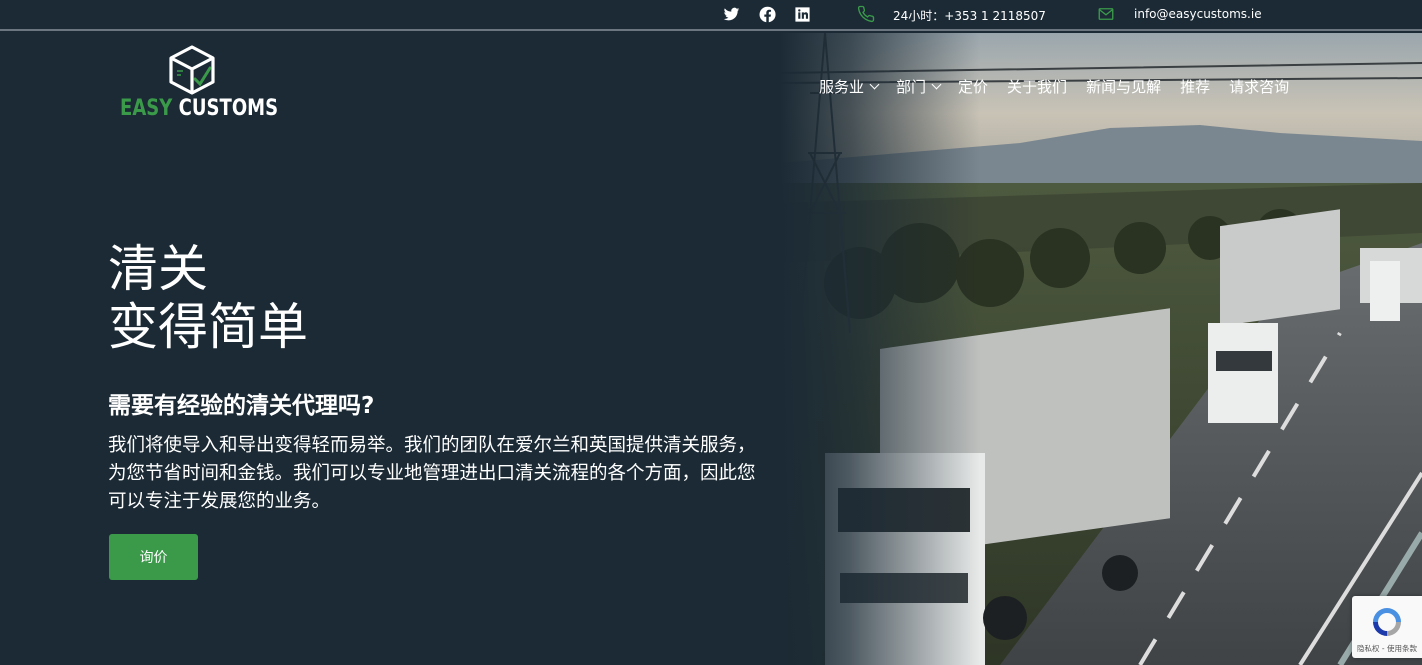 This screenshot has width=1422, height=665. What do you see at coordinates (880, 349) in the screenshot?
I see `hero-fade-overlay` at bounding box center [880, 349].